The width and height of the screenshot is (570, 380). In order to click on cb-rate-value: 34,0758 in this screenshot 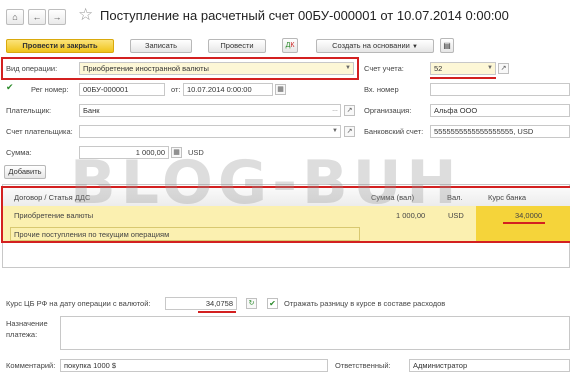, I will do `click(219, 303)`.